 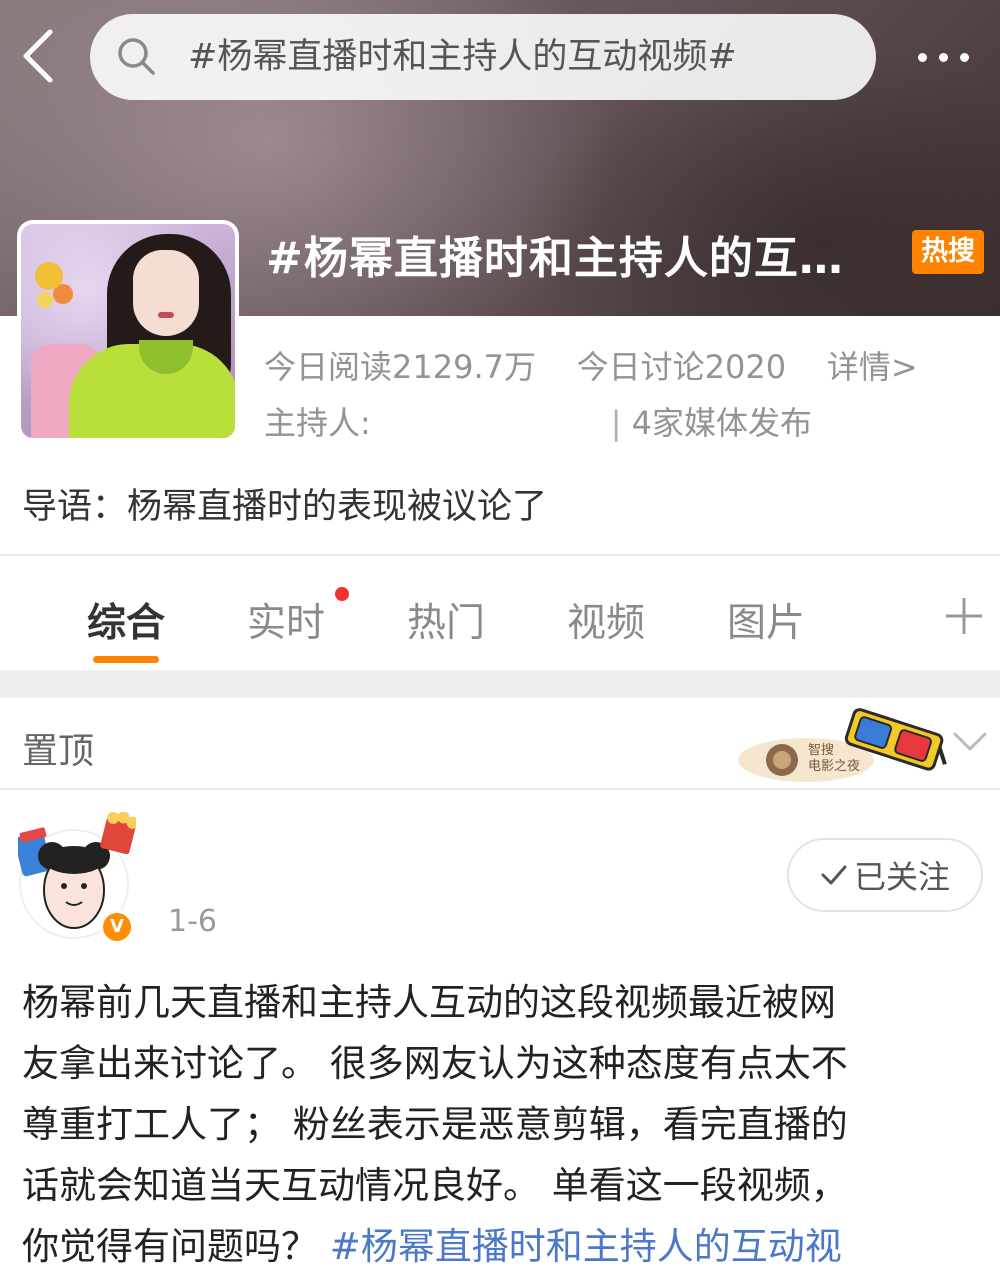 I want to click on followed-button: 已关注, so click(x=885, y=875).